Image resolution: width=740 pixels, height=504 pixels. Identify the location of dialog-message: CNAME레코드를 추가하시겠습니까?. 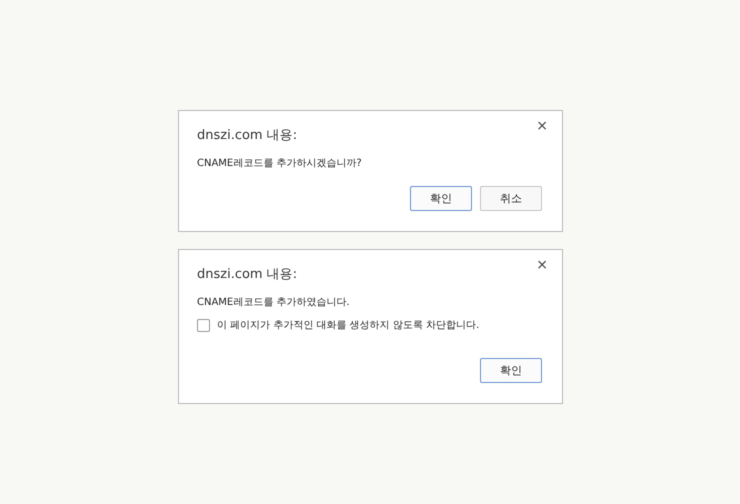
(280, 163).